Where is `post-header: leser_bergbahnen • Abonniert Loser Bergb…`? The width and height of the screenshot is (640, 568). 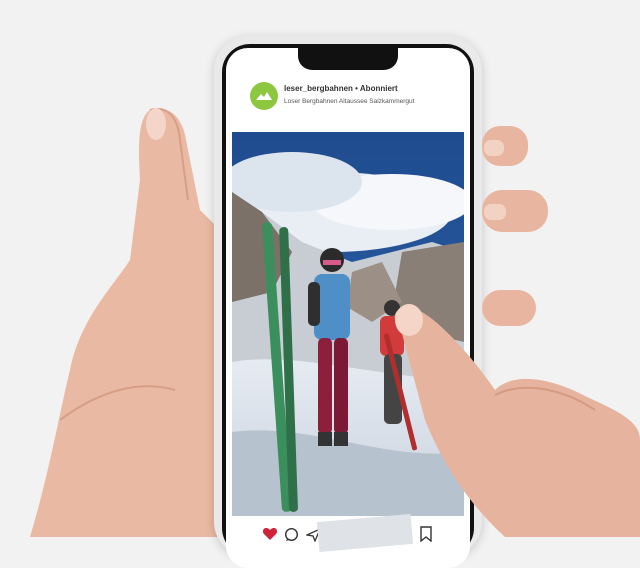 post-header: leser_bergbahnen • Abonniert Loser Bergb… is located at coordinates (348, 103).